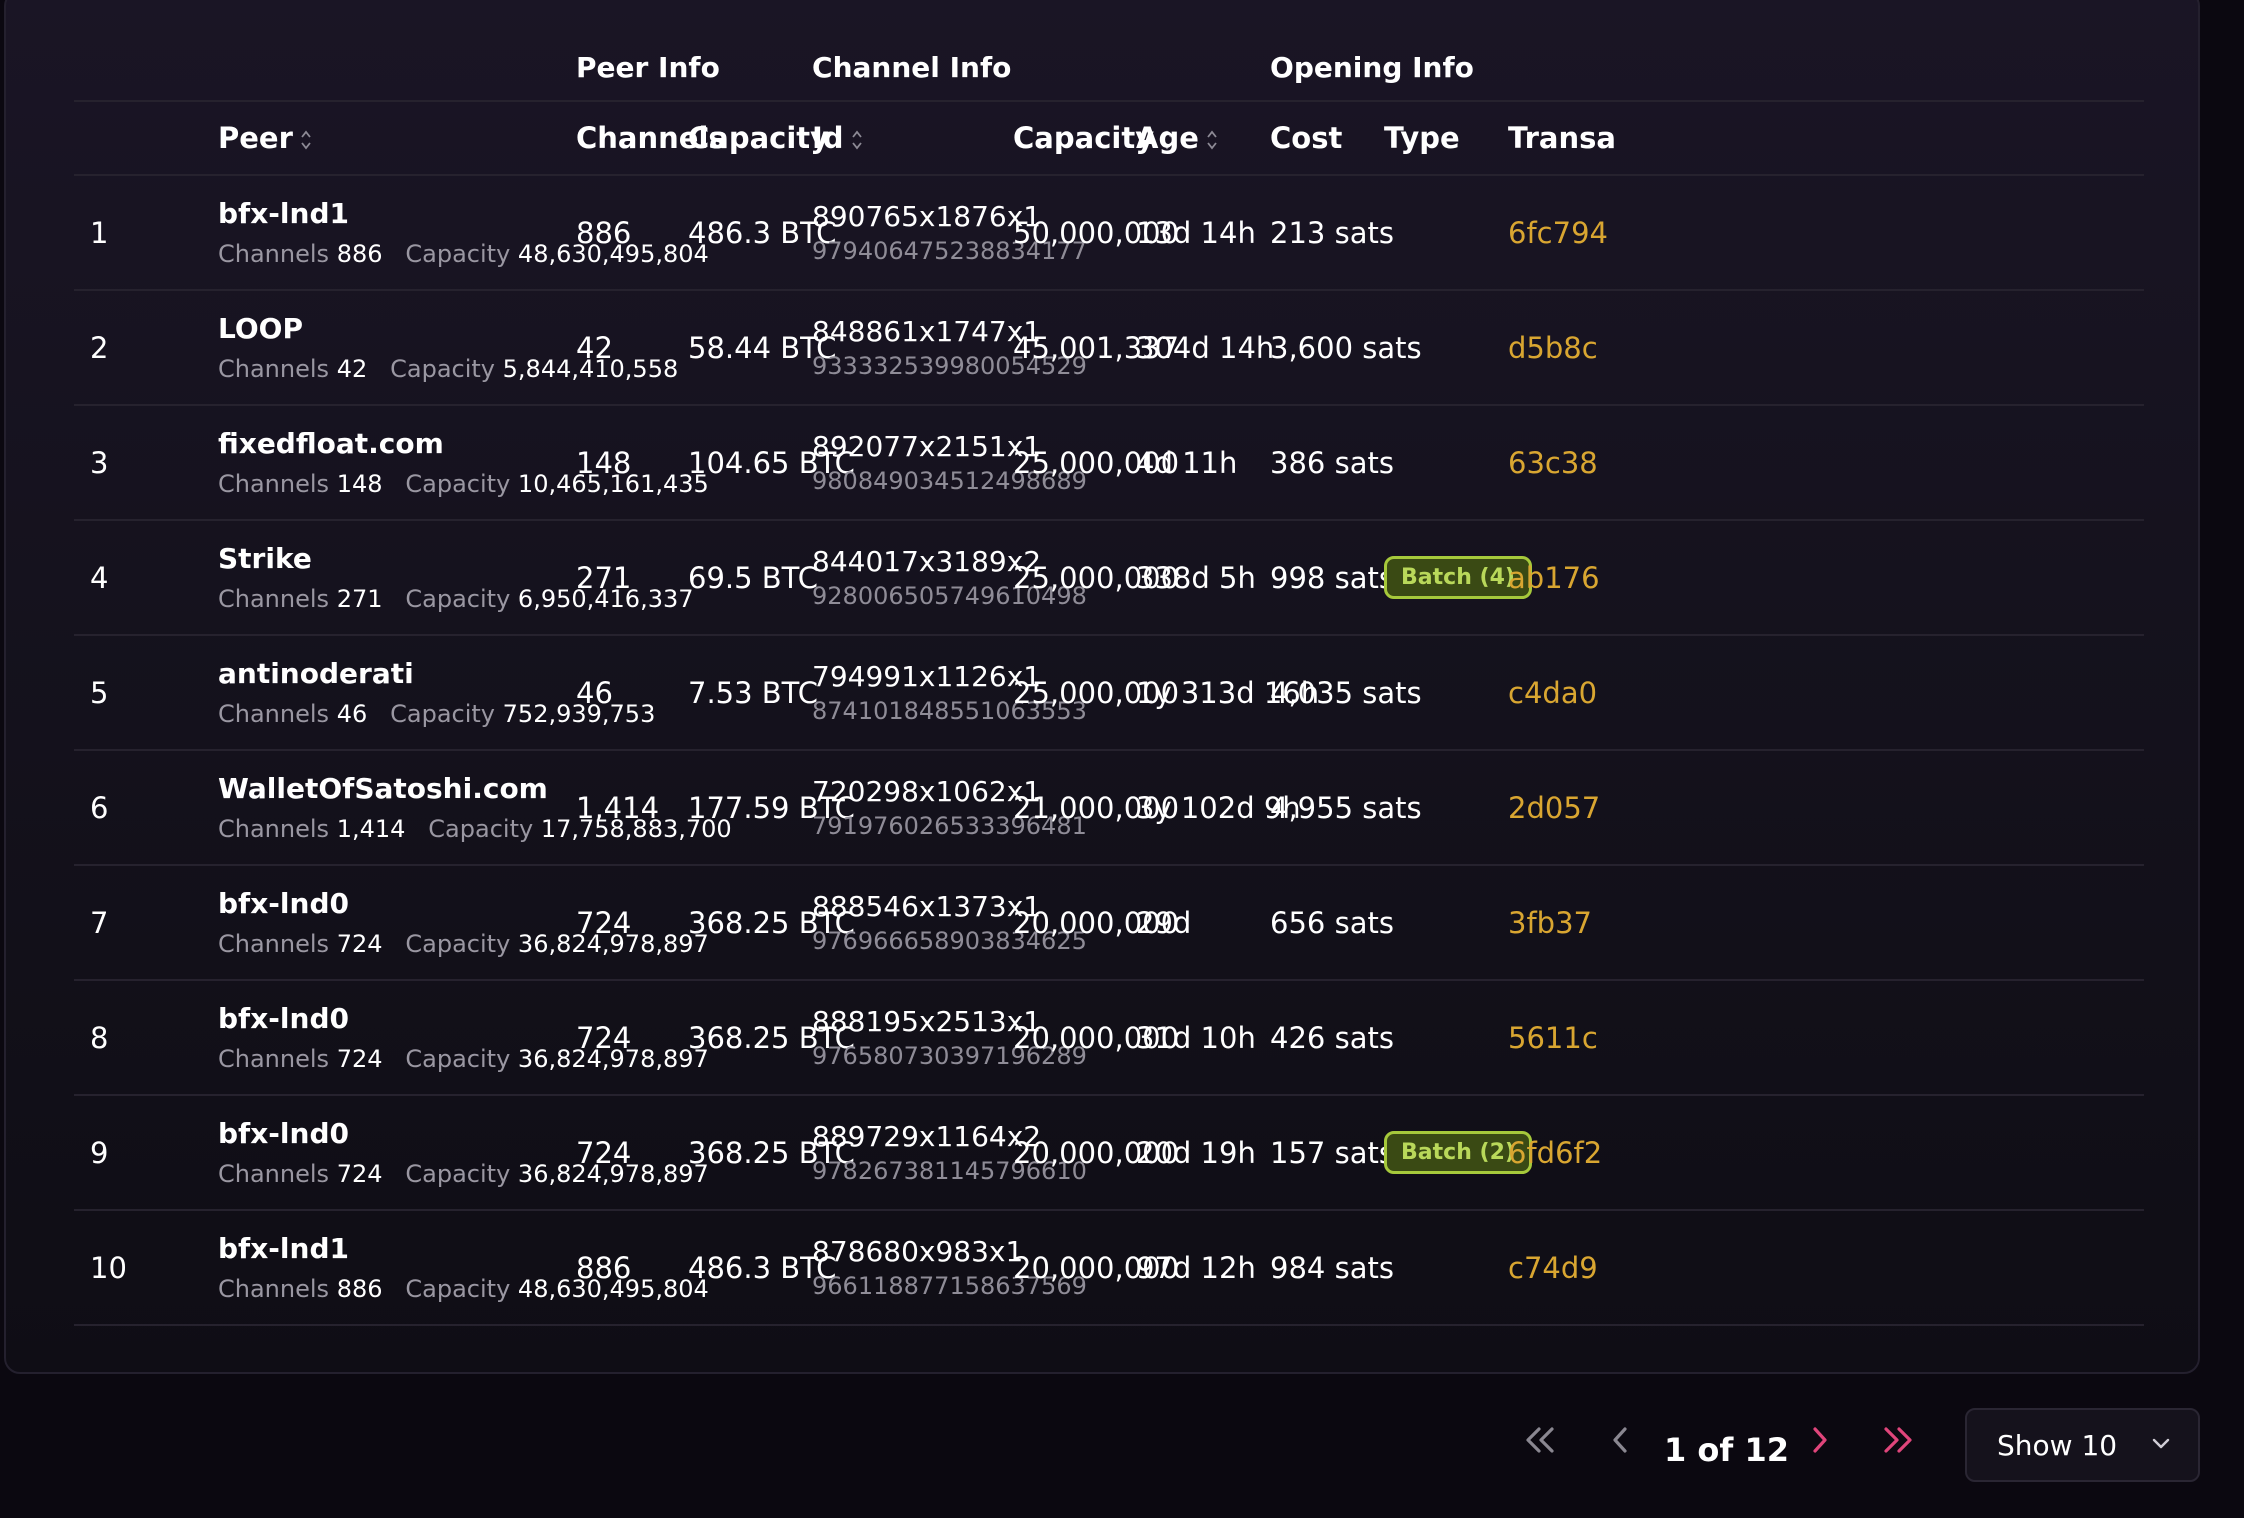 The height and width of the screenshot is (1518, 2244). Describe the element at coordinates (1726, 1450) in the screenshot. I see `page-indicator: 1 of 12` at that location.